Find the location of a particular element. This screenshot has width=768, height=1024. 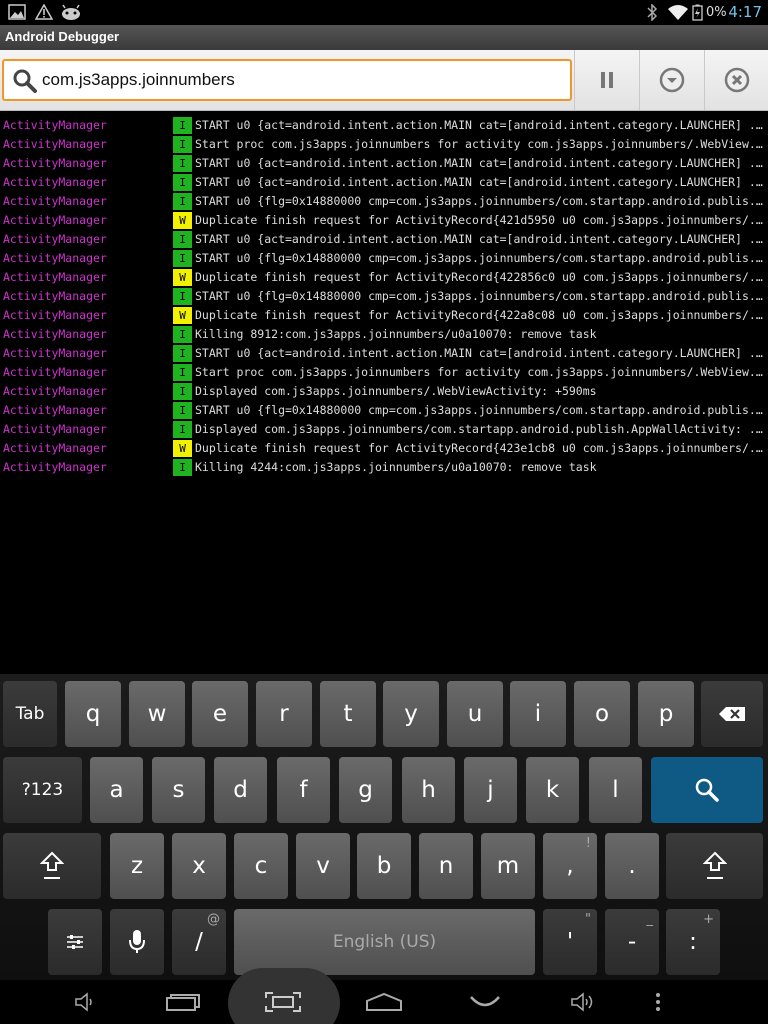

key-w: w is located at coordinates (157, 714).